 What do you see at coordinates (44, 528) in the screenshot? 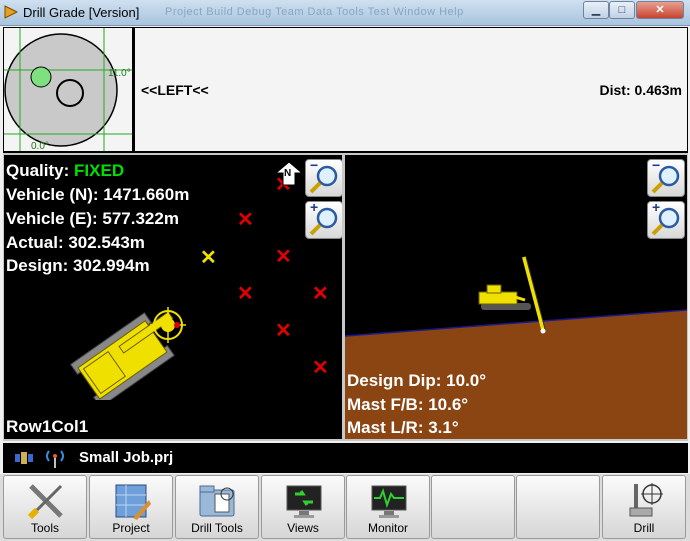
I see `tools-label: Tools` at bounding box center [44, 528].